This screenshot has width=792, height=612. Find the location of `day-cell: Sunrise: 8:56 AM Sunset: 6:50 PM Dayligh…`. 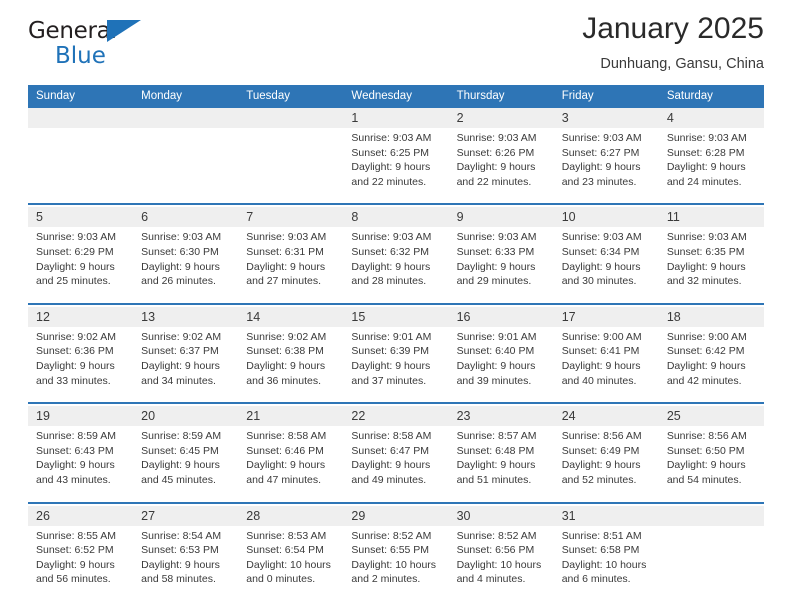

day-cell: Sunrise: 8:56 AM Sunset: 6:50 PM Dayligh… is located at coordinates (711, 464).